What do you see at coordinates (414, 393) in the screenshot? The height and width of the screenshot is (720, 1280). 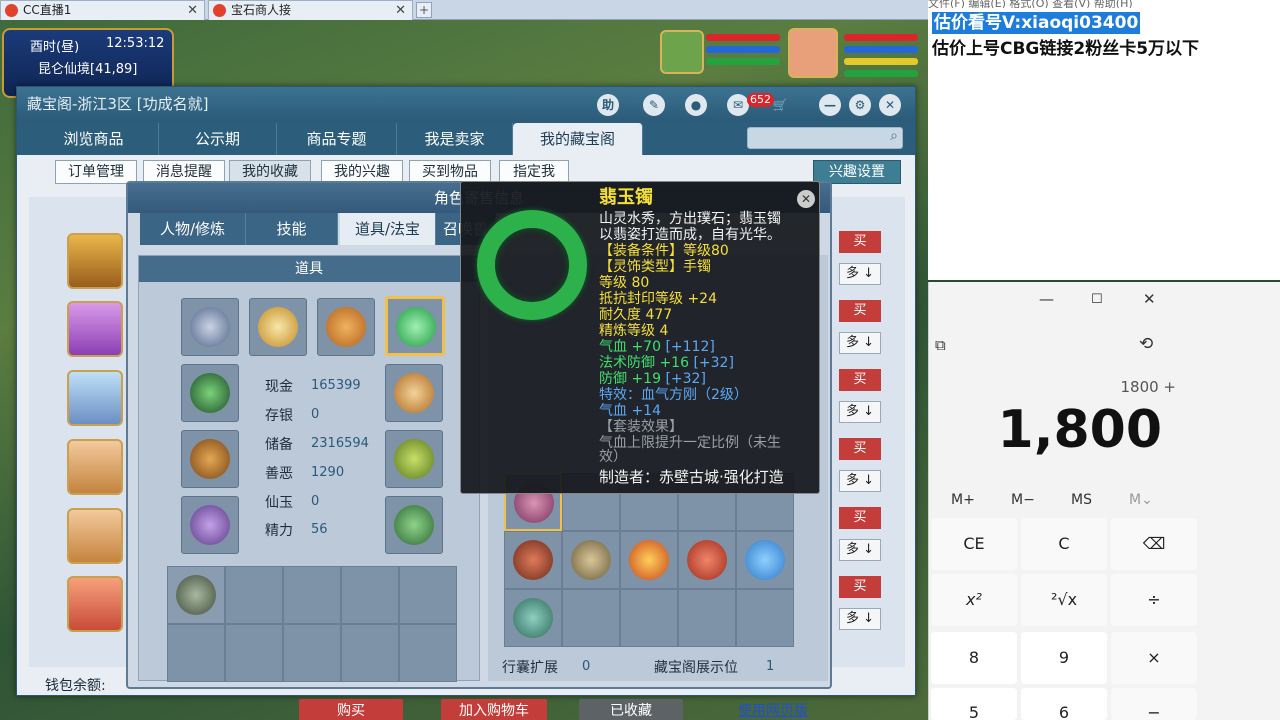 I see `equip-slot-staff` at bounding box center [414, 393].